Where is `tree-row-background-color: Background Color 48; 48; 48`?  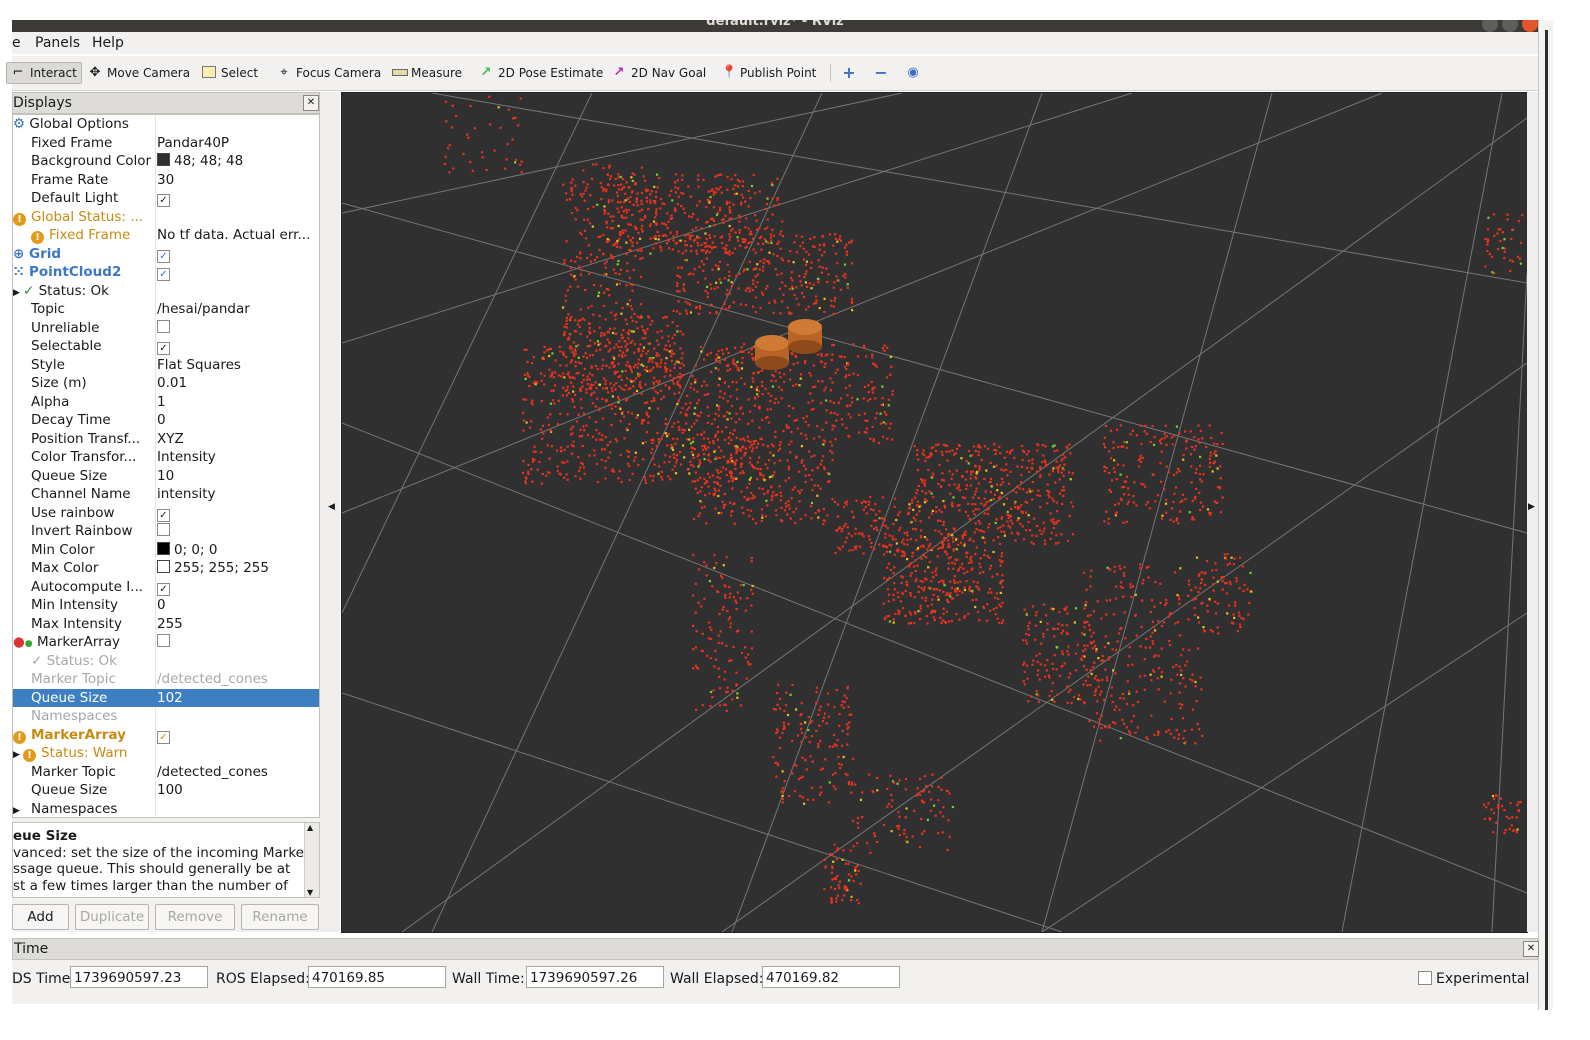 tree-row-background-color: Background Color 48; 48; 48 is located at coordinates (166, 161).